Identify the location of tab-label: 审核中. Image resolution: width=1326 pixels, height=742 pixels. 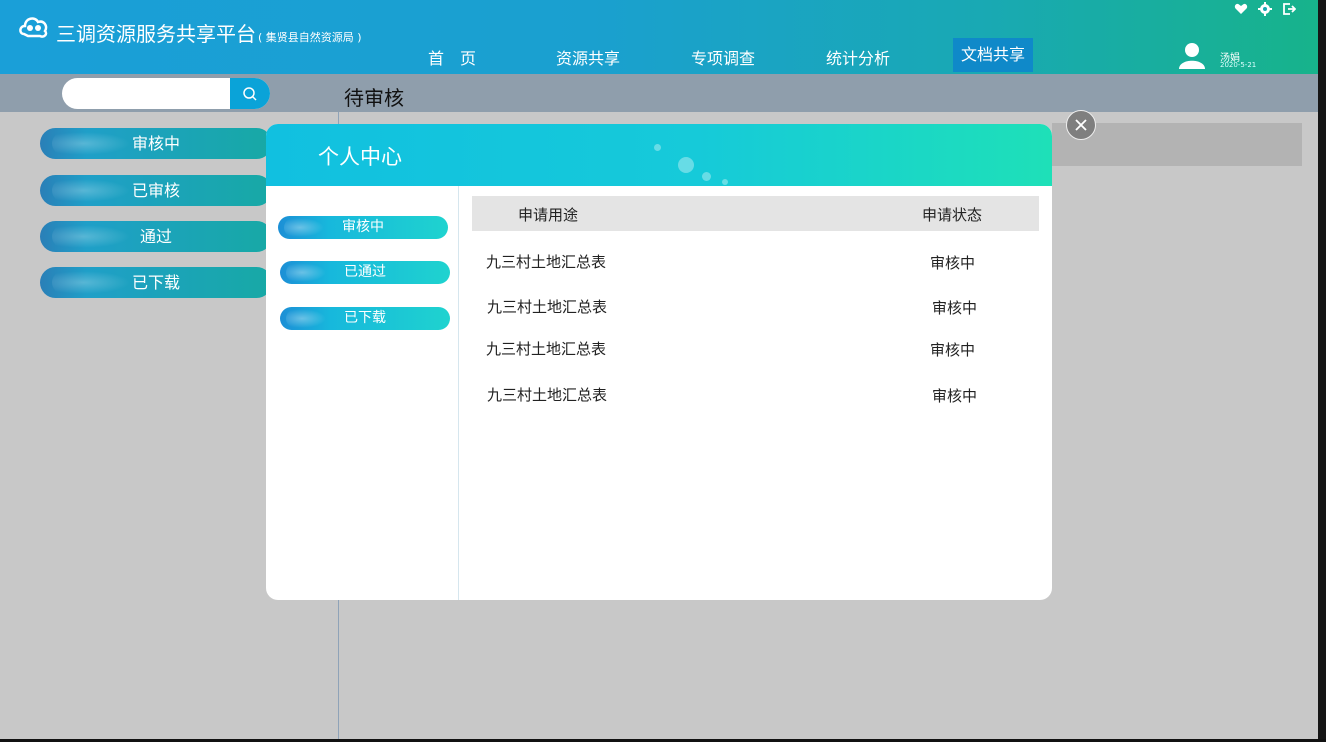
(363, 227).